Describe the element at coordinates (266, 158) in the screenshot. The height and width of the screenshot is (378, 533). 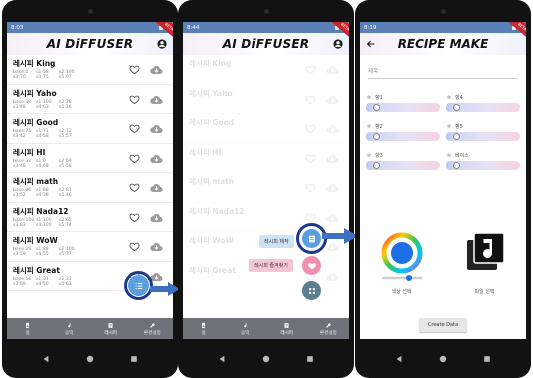
I see `recipe-list-item: 레시피 HI` at that location.